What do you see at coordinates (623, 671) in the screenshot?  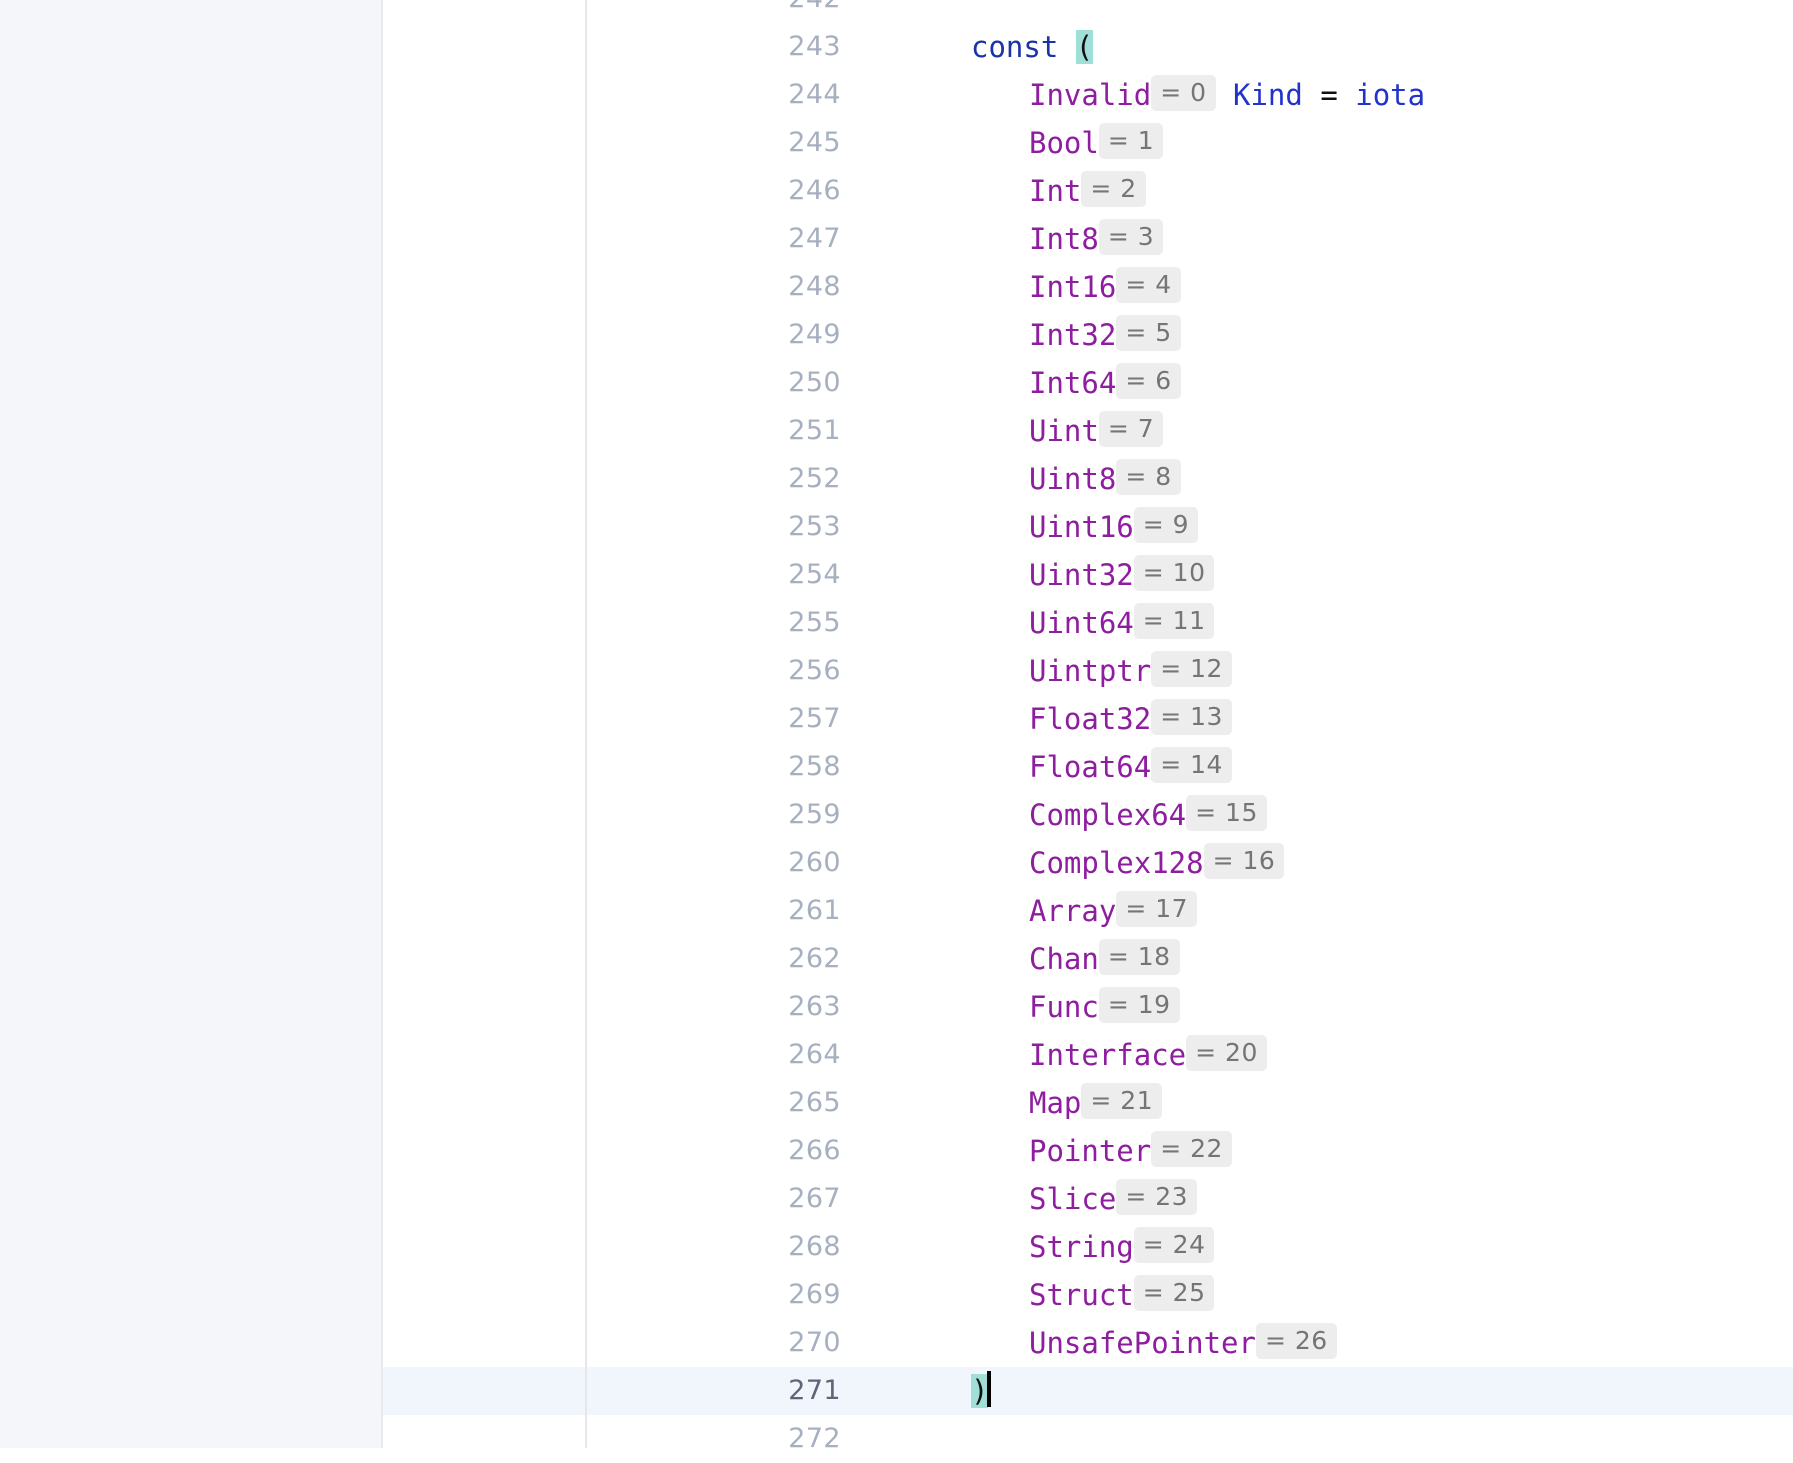 I see `line-number: 256` at bounding box center [623, 671].